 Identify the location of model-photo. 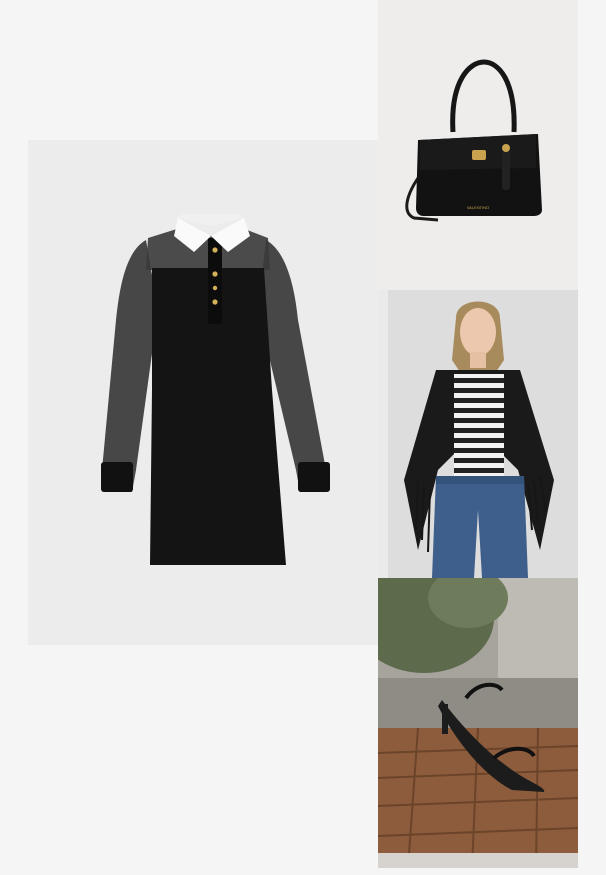
(478, 434).